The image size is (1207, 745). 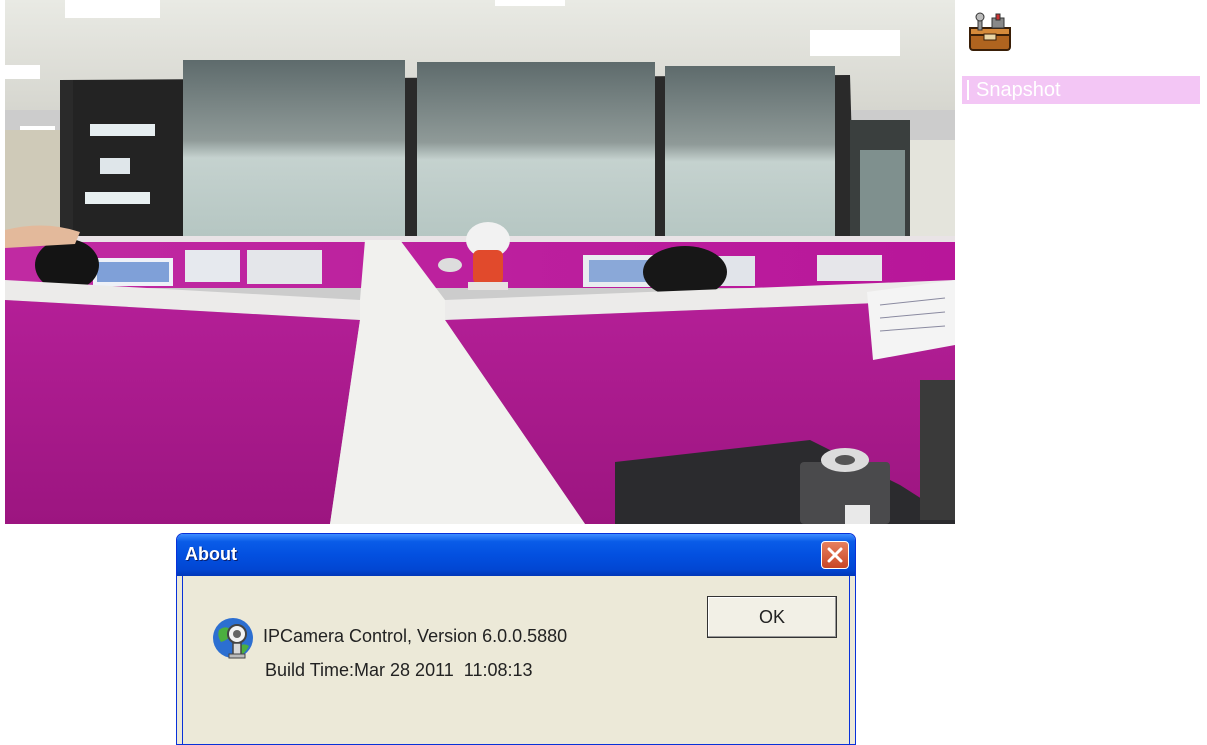 What do you see at coordinates (399, 670) in the screenshot?
I see `build-time-text: Build Time:Mar 28 2011 11:08:13` at bounding box center [399, 670].